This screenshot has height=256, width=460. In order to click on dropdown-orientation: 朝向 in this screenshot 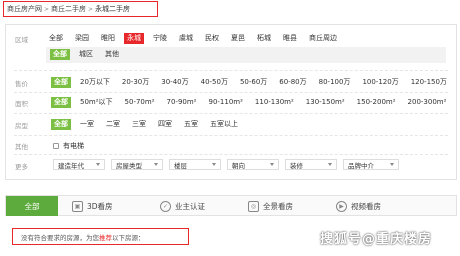, I will do `click(253, 164)`.